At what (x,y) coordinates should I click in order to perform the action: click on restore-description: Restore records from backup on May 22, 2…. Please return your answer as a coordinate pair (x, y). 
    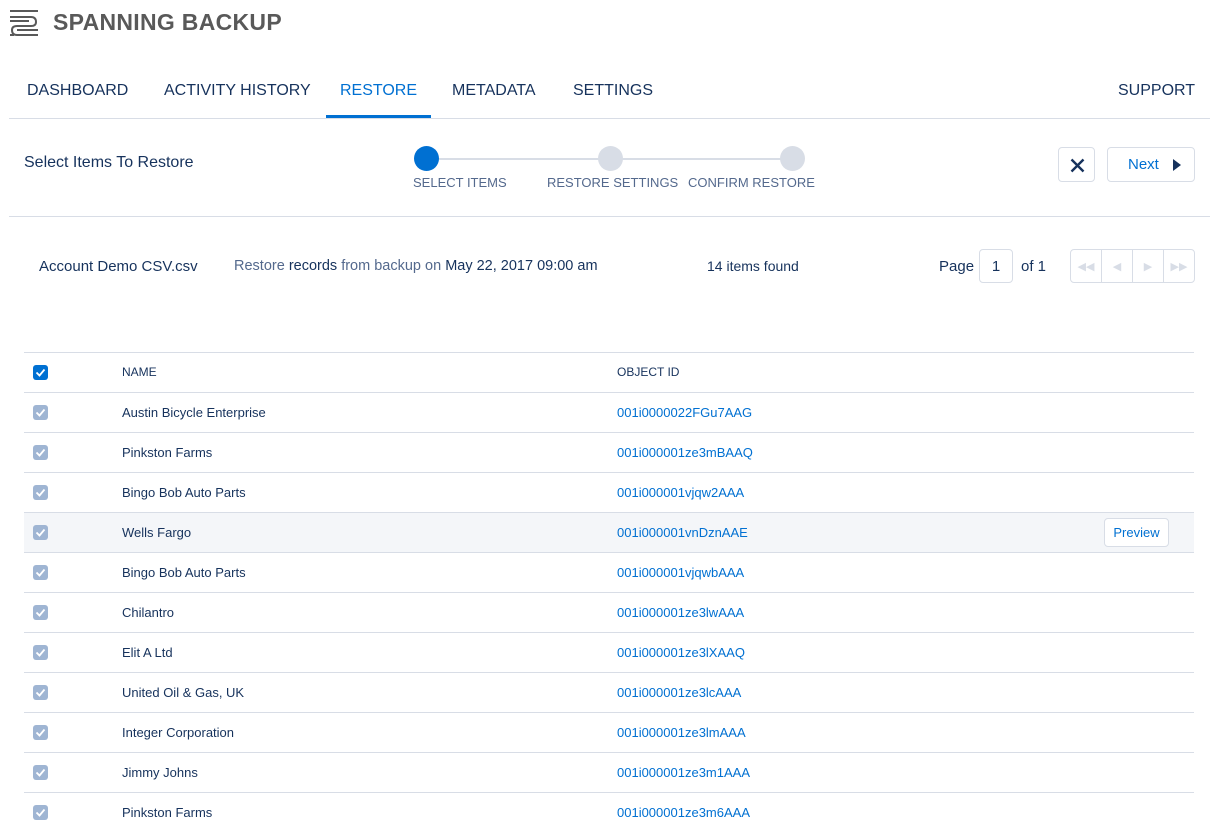
    Looking at the image, I should click on (416, 266).